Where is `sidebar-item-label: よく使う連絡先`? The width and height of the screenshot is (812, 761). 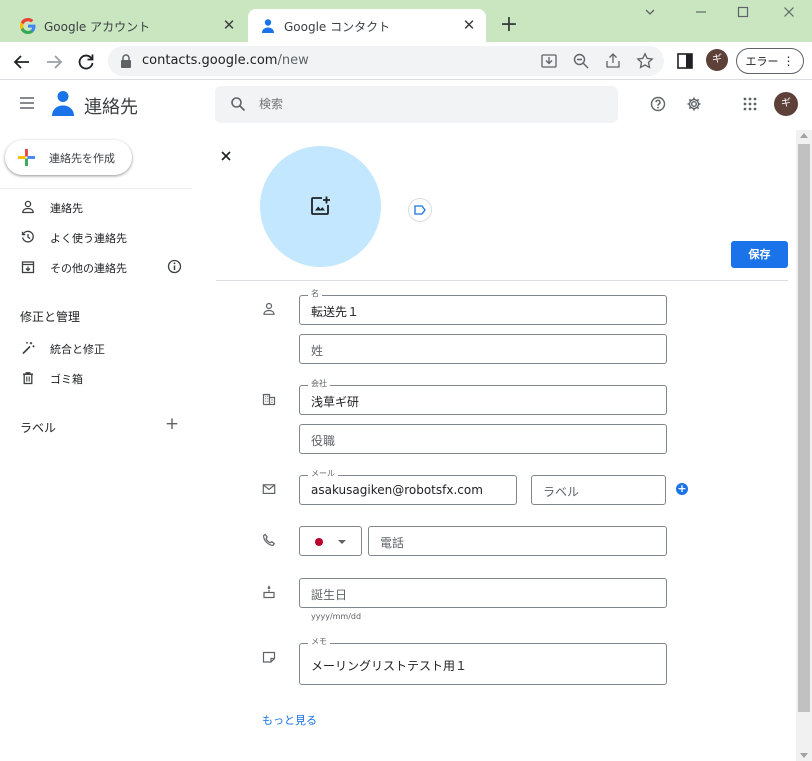
sidebar-item-label: よく使う連絡先 is located at coordinates (88, 238).